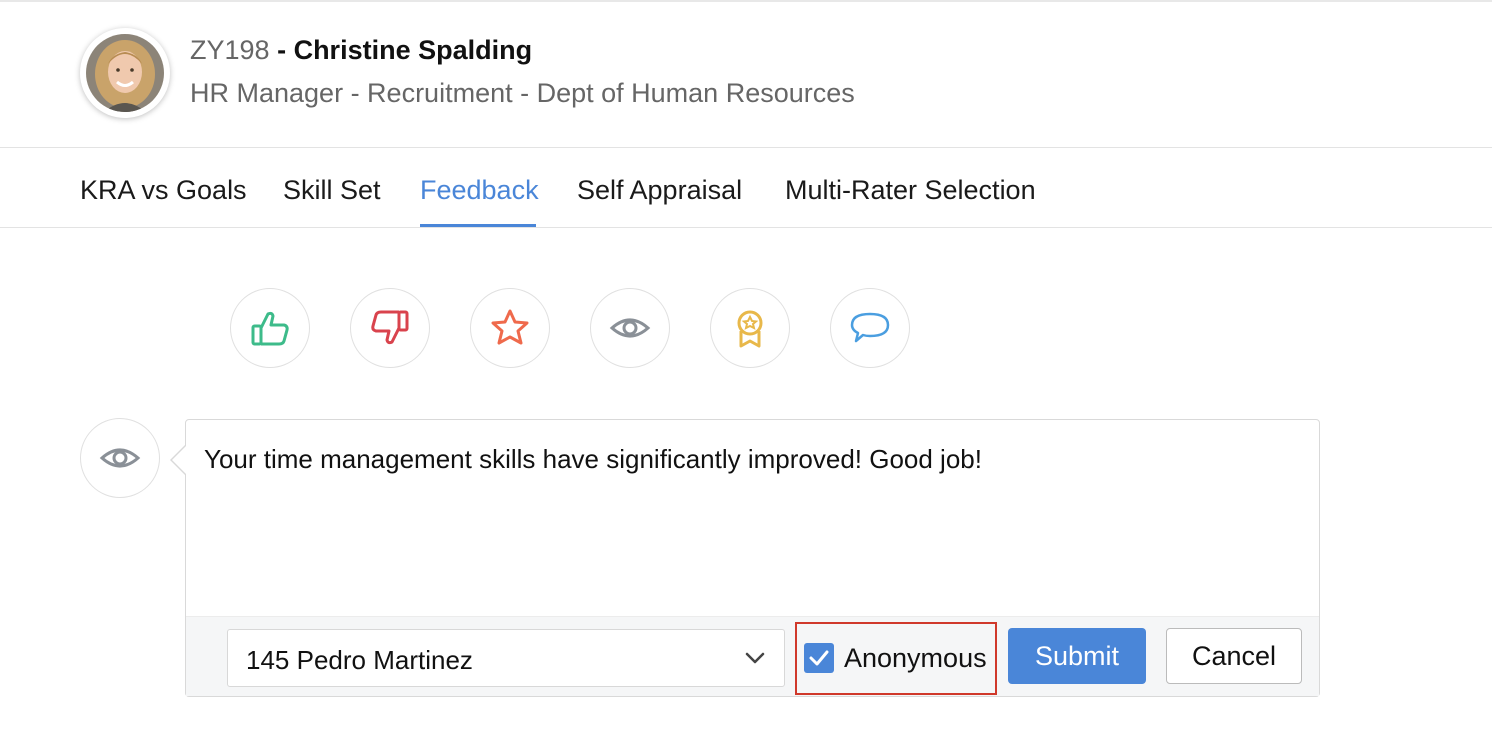 This screenshot has width=1492, height=746. I want to click on feedback-type-praise, so click(270, 328).